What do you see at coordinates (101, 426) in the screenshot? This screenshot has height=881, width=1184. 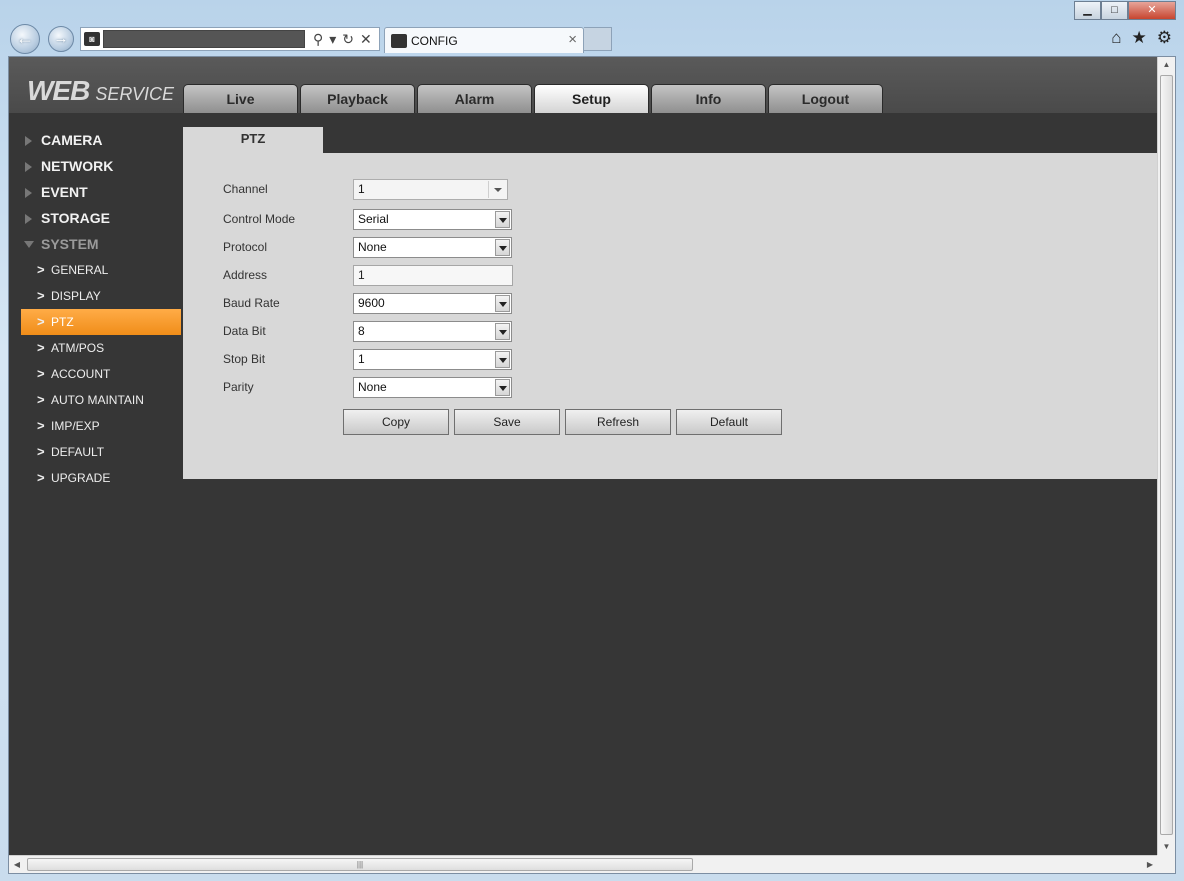 I see `sidebar-item-imp-exp: > IMP/EXP` at bounding box center [101, 426].